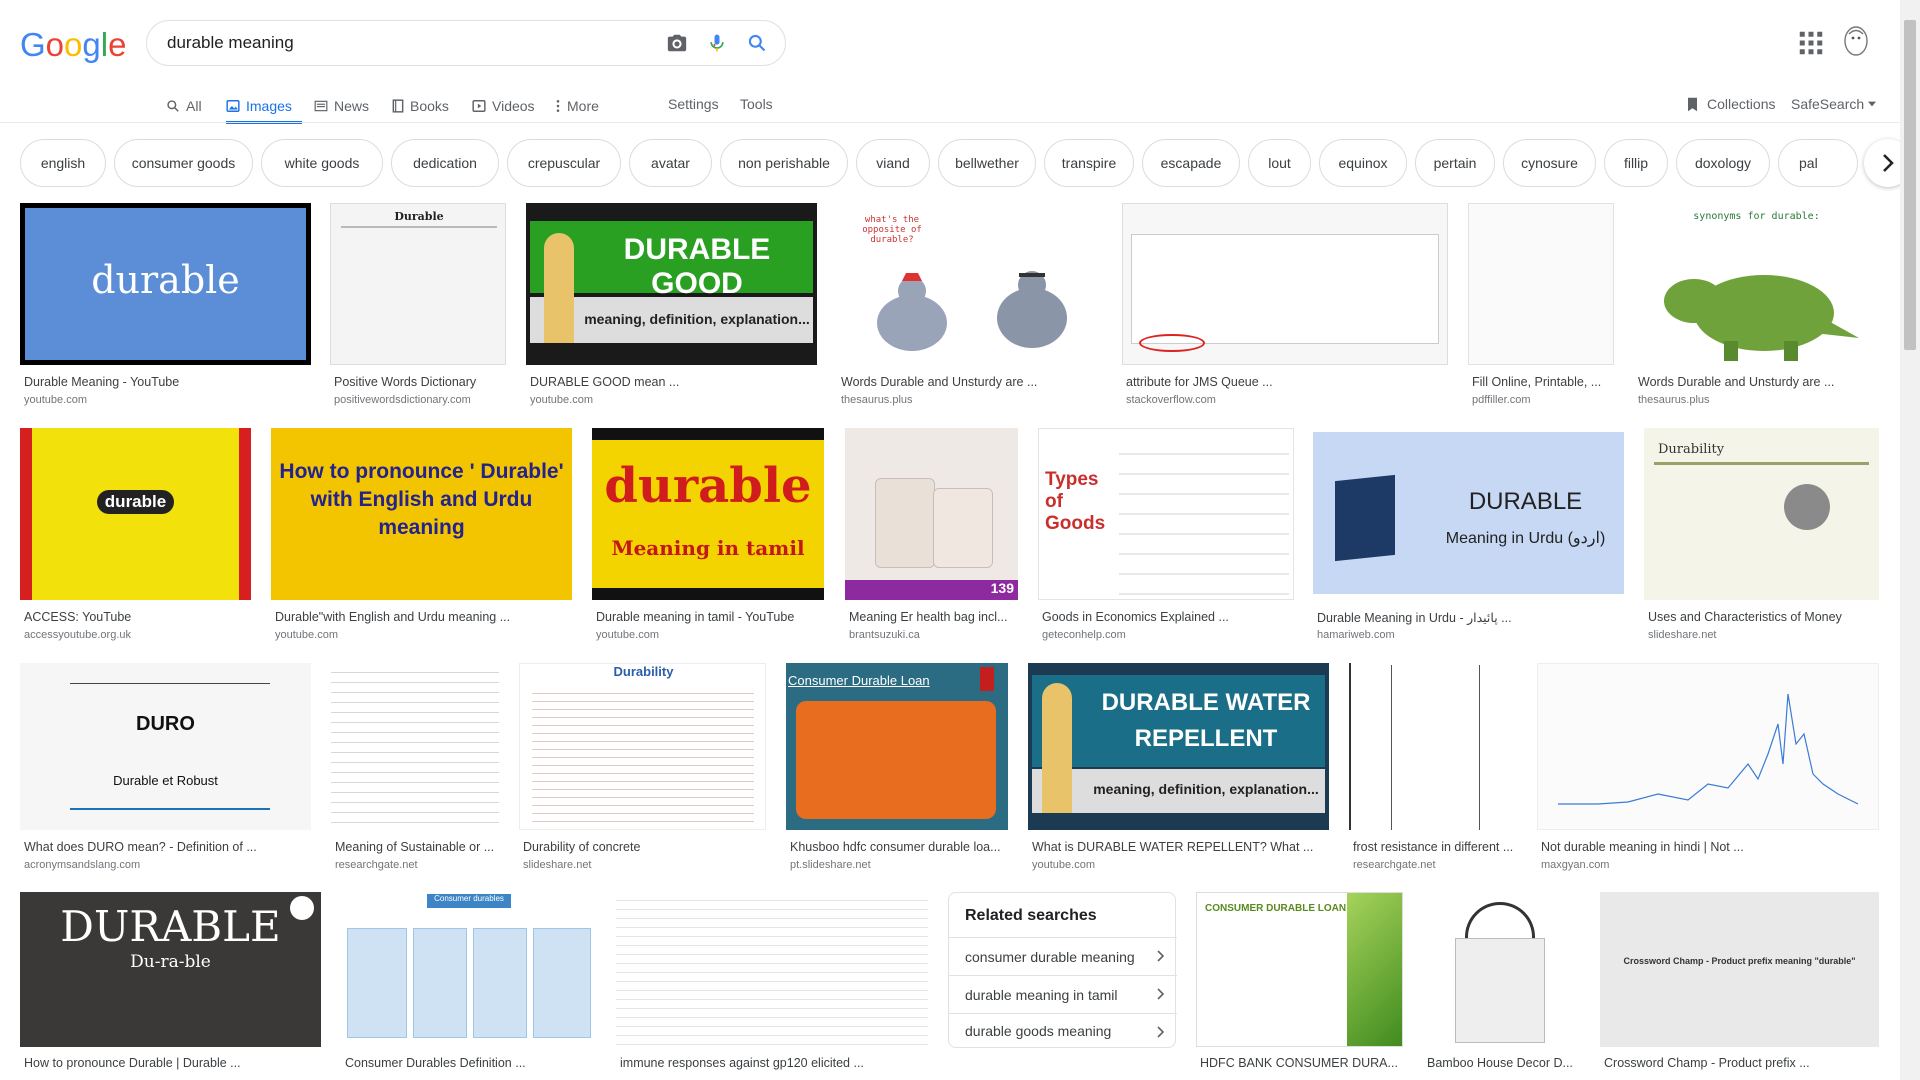 Image resolution: width=1920 pixels, height=1080 pixels. I want to click on google-logo: Google, so click(75, 44).